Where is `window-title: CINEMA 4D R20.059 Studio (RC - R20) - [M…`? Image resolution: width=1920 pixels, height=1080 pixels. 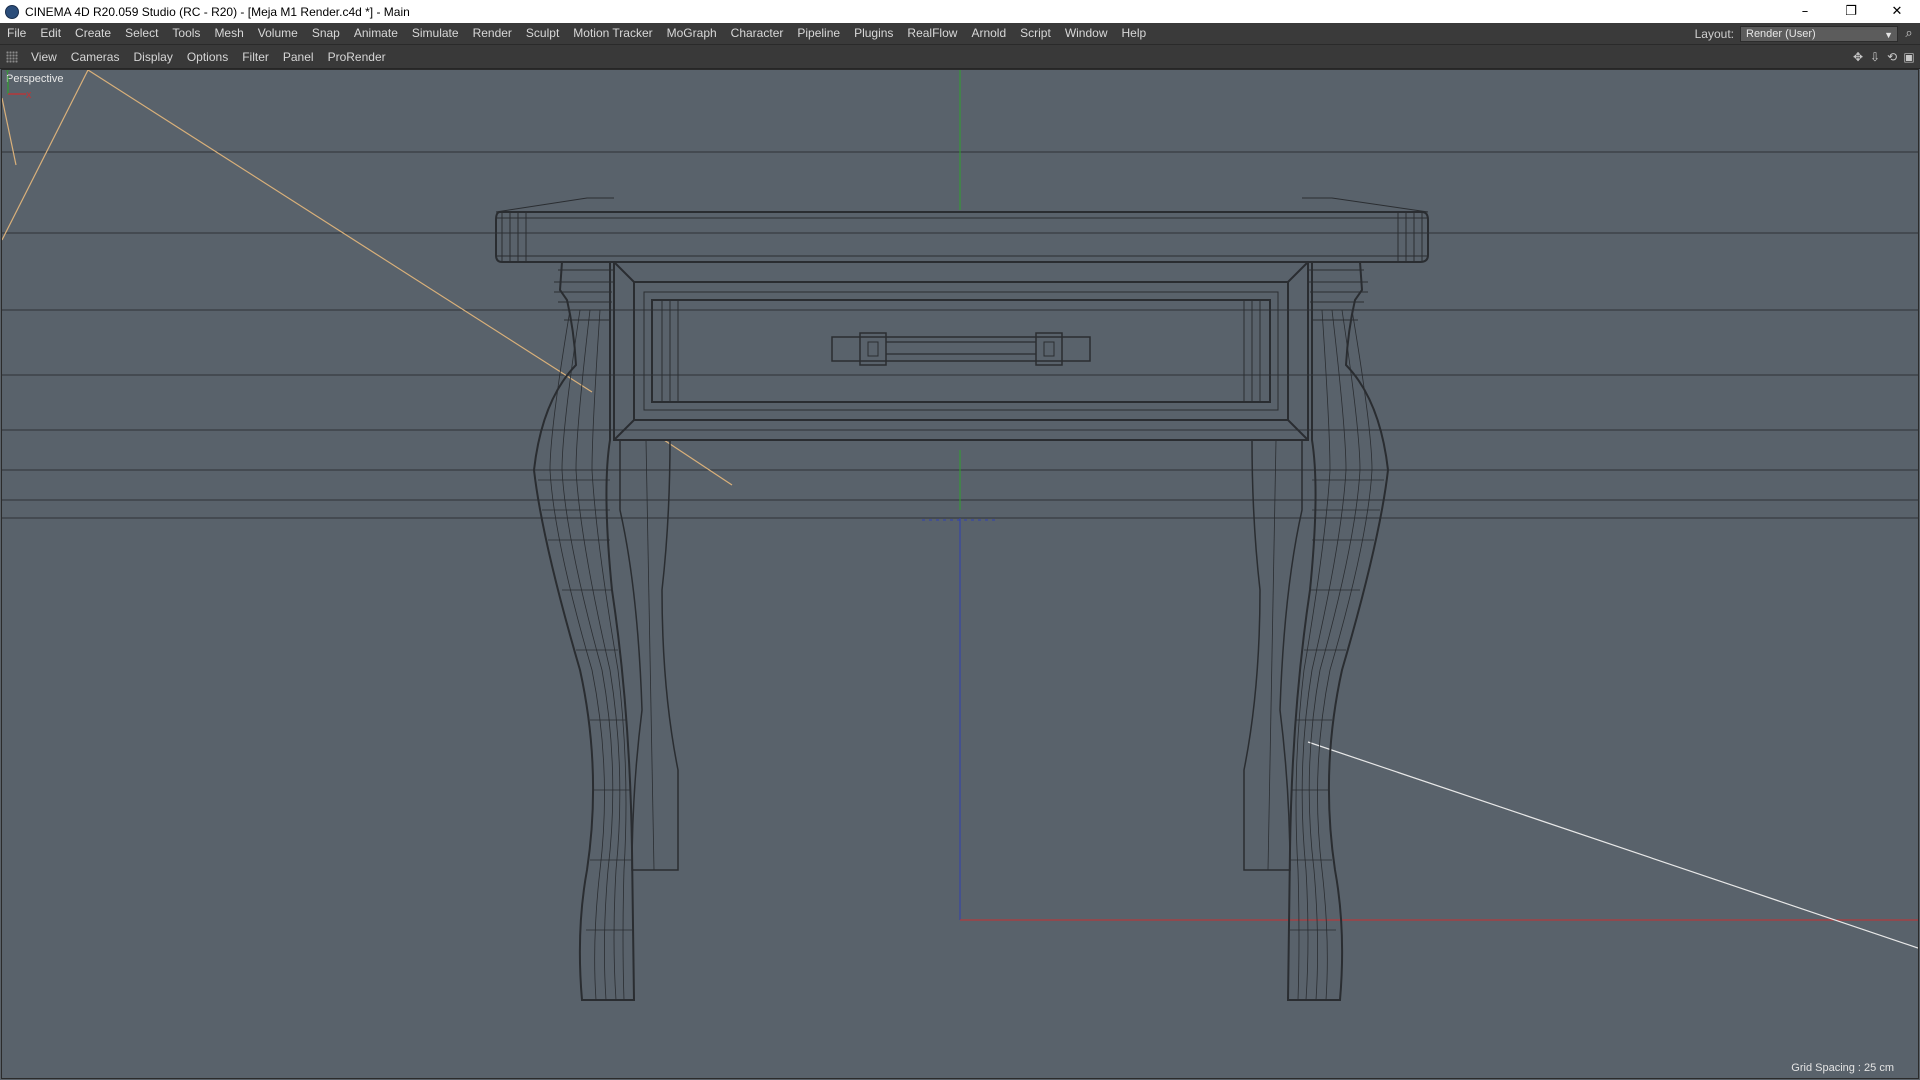
window-title: CINEMA 4D R20.059 Studio (RC - R20) - [M… is located at coordinates (217, 11).